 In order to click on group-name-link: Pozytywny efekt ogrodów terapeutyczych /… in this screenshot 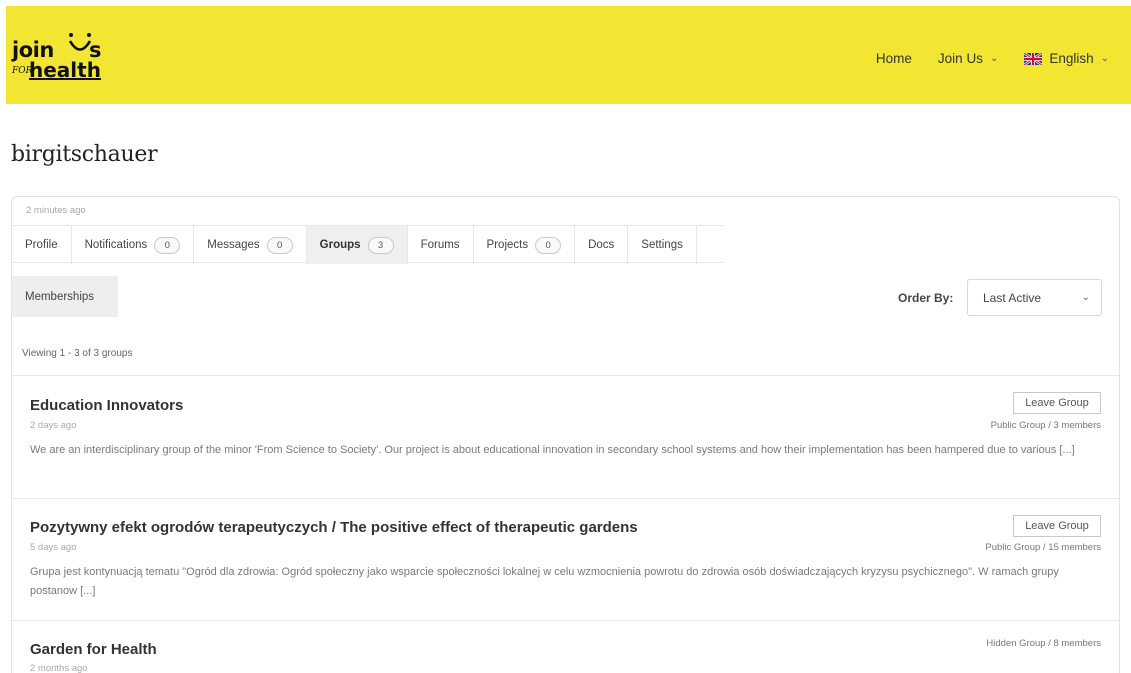, I will do `click(334, 527)`.